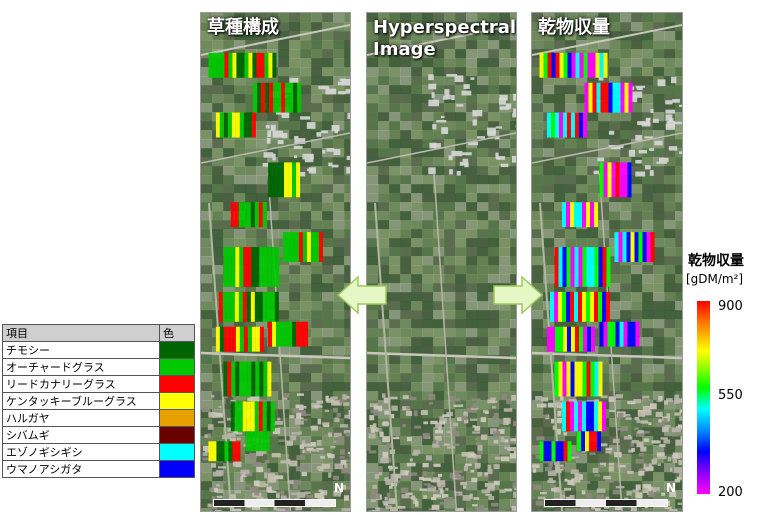 This screenshot has height=515, width=768. What do you see at coordinates (730, 306) in the screenshot?
I see `colorbar-max-label: 900` at bounding box center [730, 306].